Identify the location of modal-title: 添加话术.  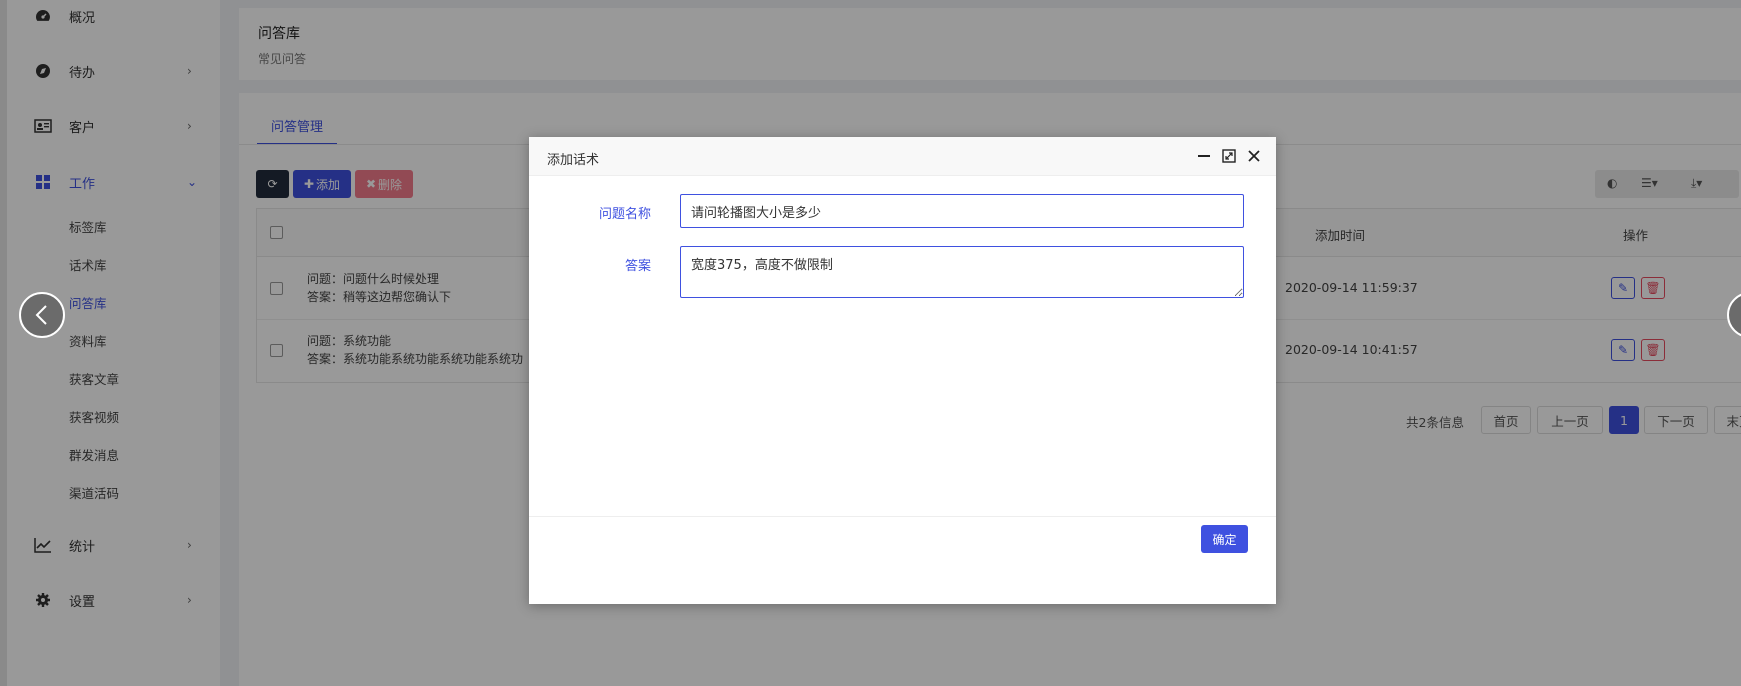
(573, 160).